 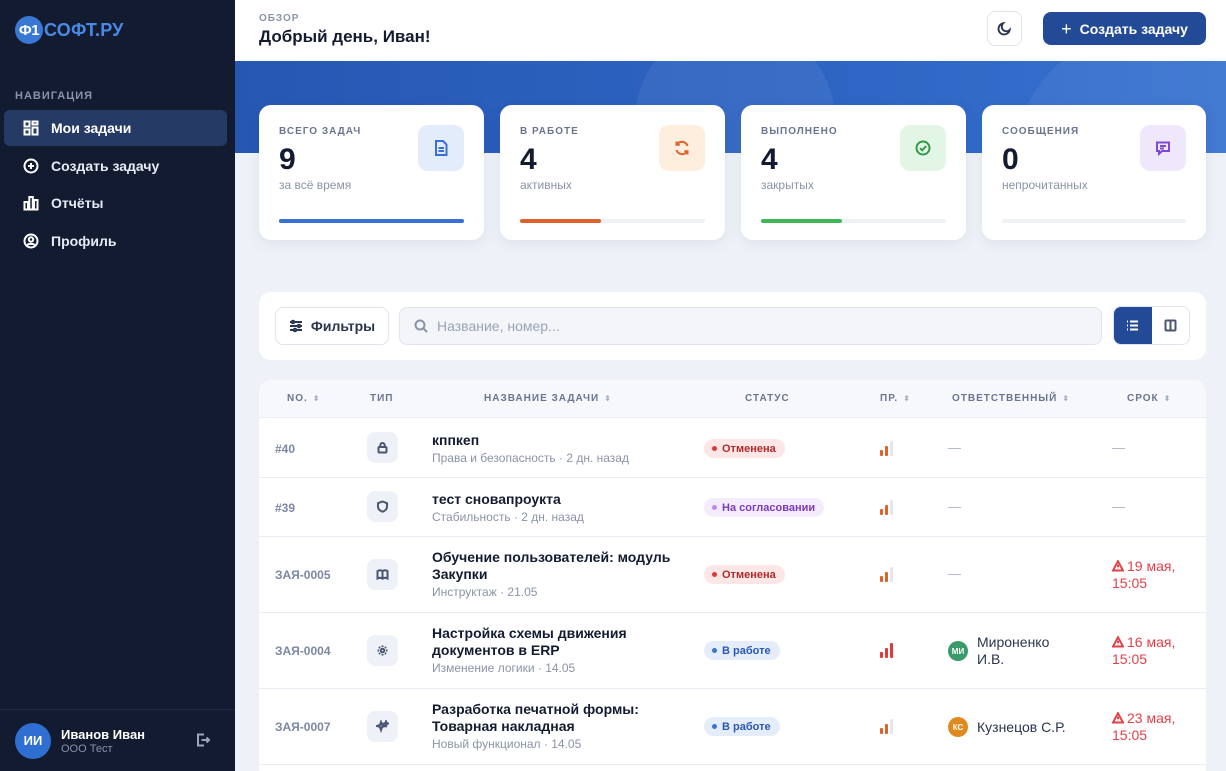 I want to click on board-view-button, so click(x=1171, y=325).